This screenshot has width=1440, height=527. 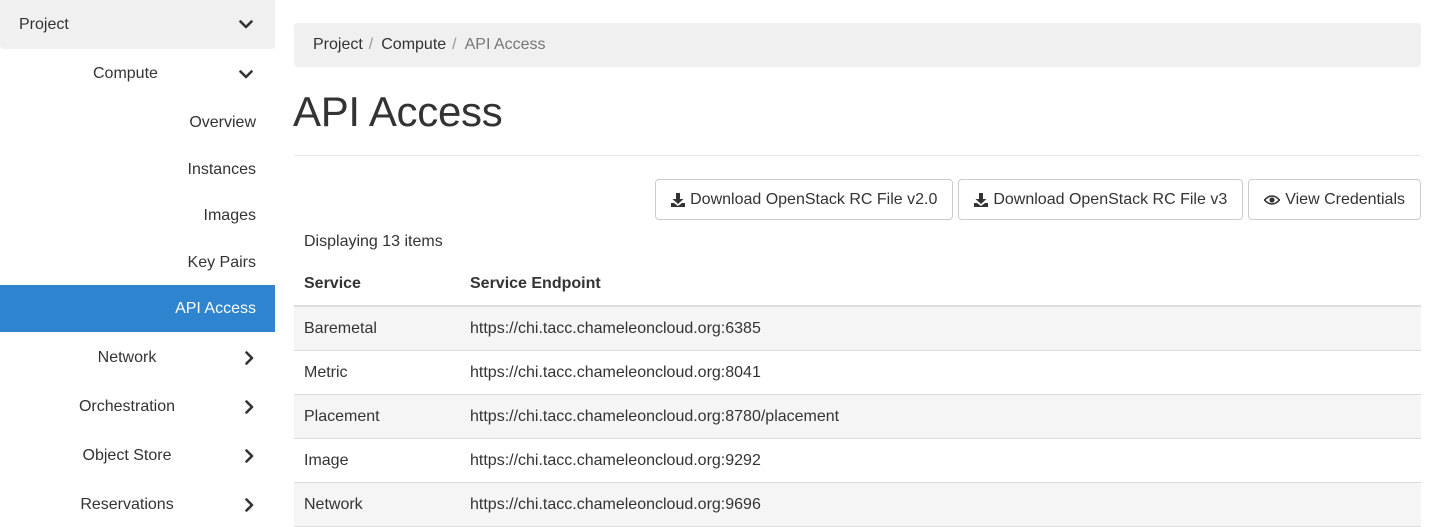 What do you see at coordinates (127, 406) in the screenshot?
I see `sidebar-item-label: Orchestration` at bounding box center [127, 406].